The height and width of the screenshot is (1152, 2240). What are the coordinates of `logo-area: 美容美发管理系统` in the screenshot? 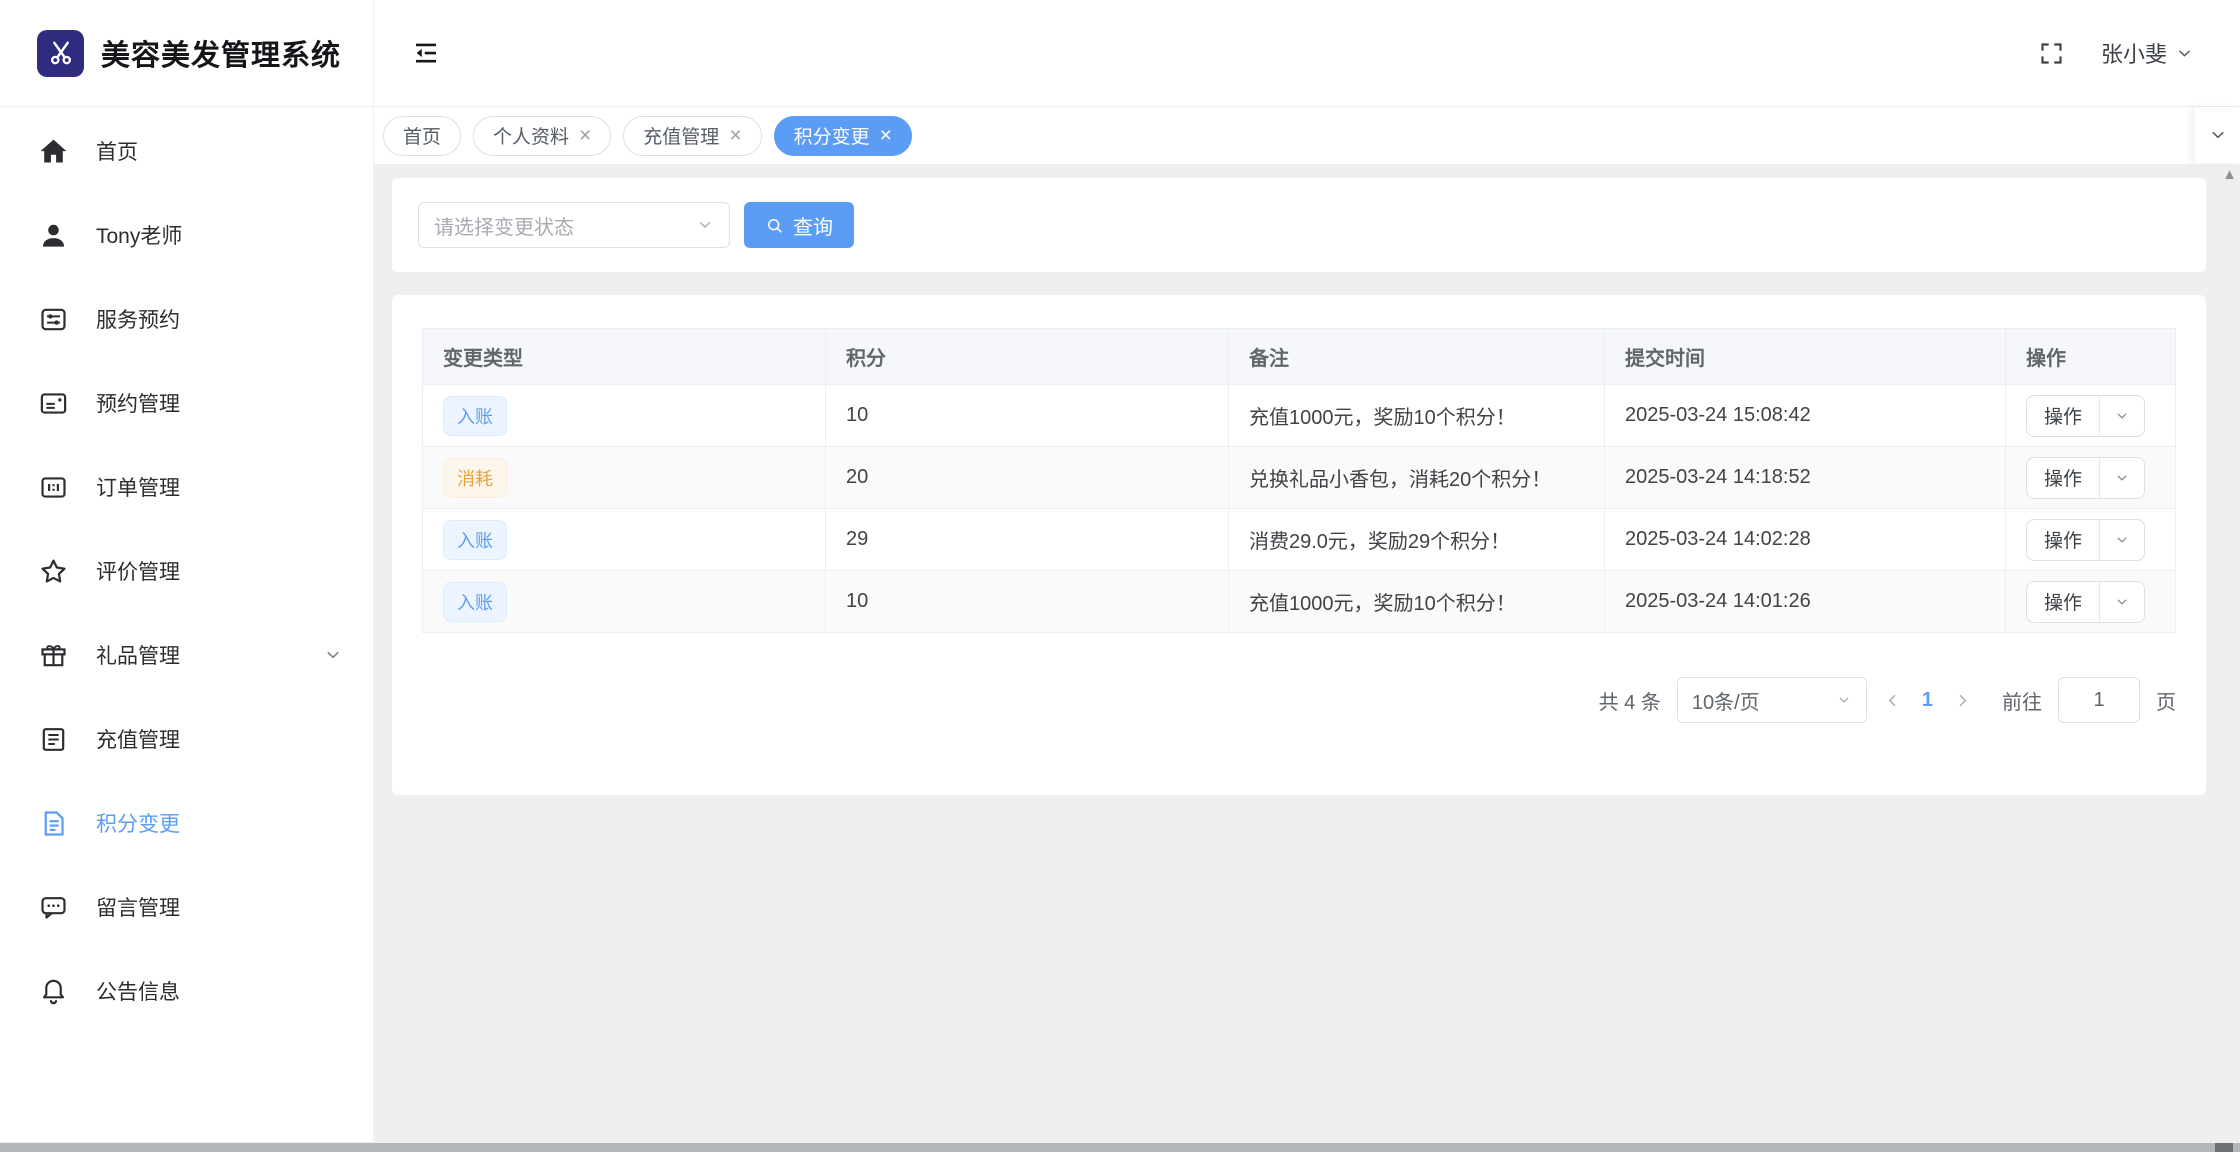 It's located at (187, 53).